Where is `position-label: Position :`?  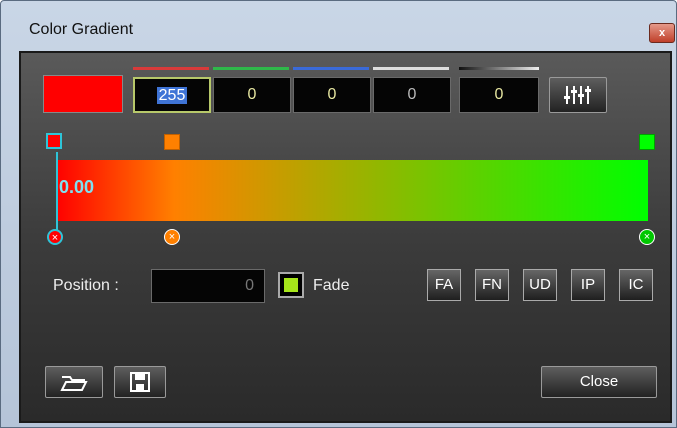 position-label: Position : is located at coordinates (86, 285).